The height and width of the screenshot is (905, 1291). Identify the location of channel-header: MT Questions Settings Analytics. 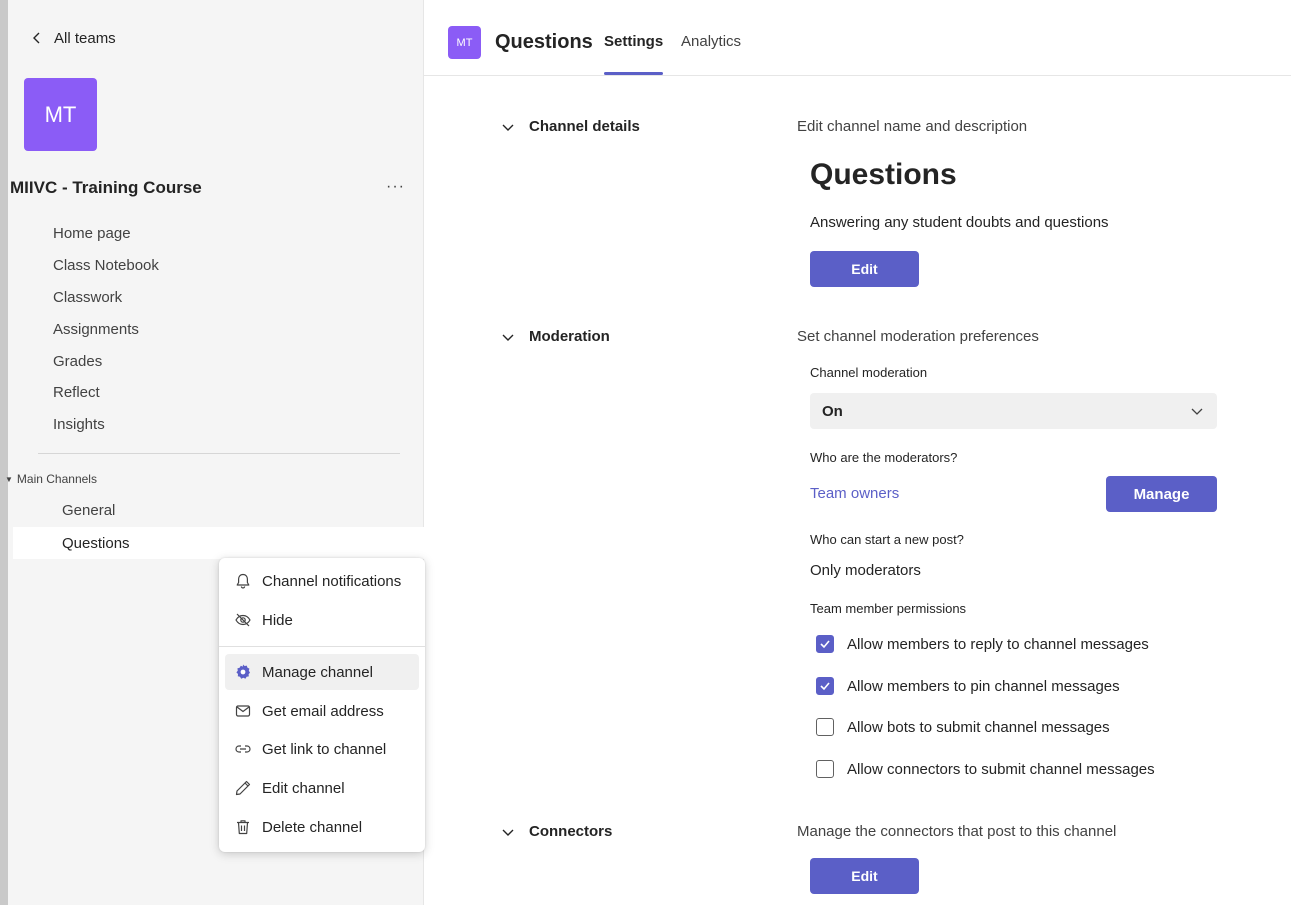
(857, 38).